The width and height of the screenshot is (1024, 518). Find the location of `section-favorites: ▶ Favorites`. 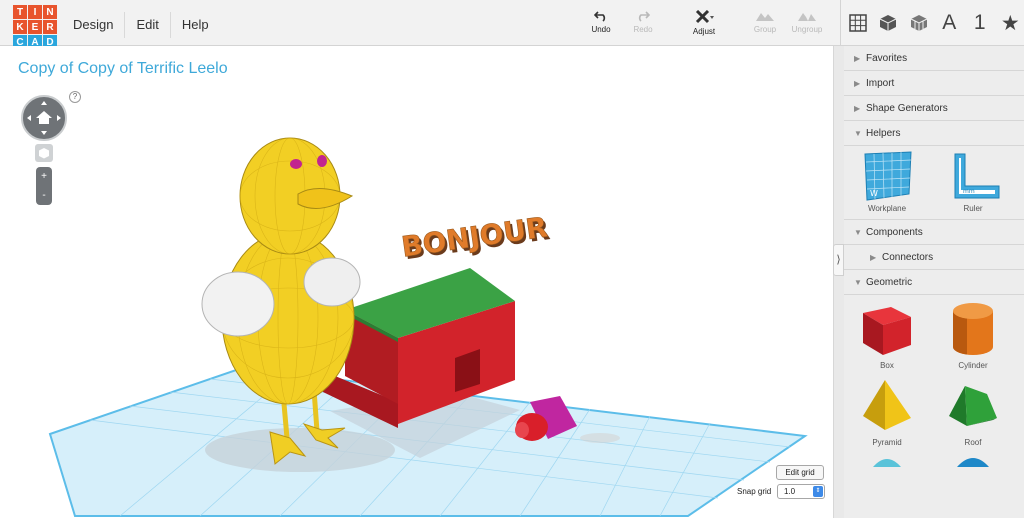

section-favorites: ▶ Favorites is located at coordinates (934, 58).